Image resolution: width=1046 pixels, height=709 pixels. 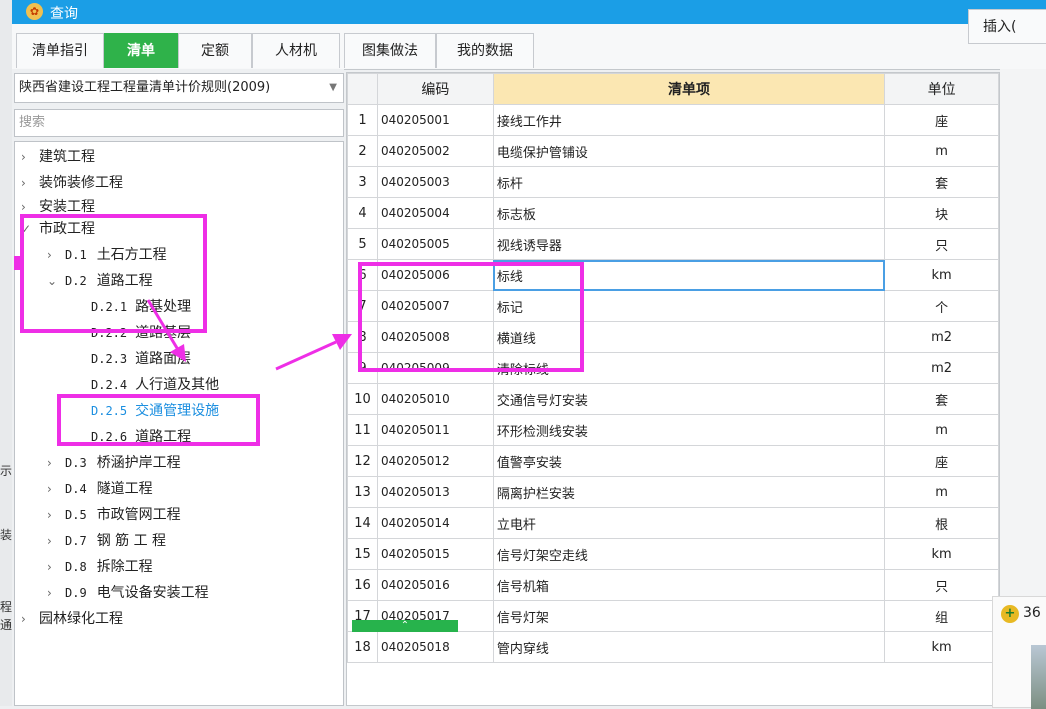 I want to click on item-cell: 标志板, so click(x=689, y=213).